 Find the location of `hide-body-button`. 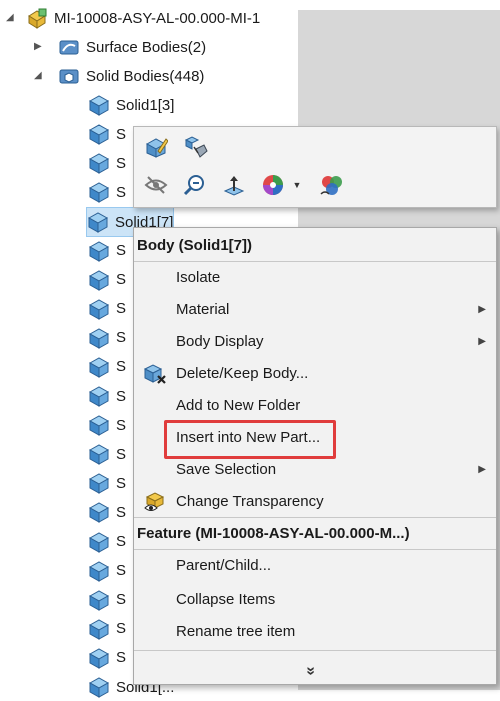

hide-body-button is located at coordinates (156, 185).